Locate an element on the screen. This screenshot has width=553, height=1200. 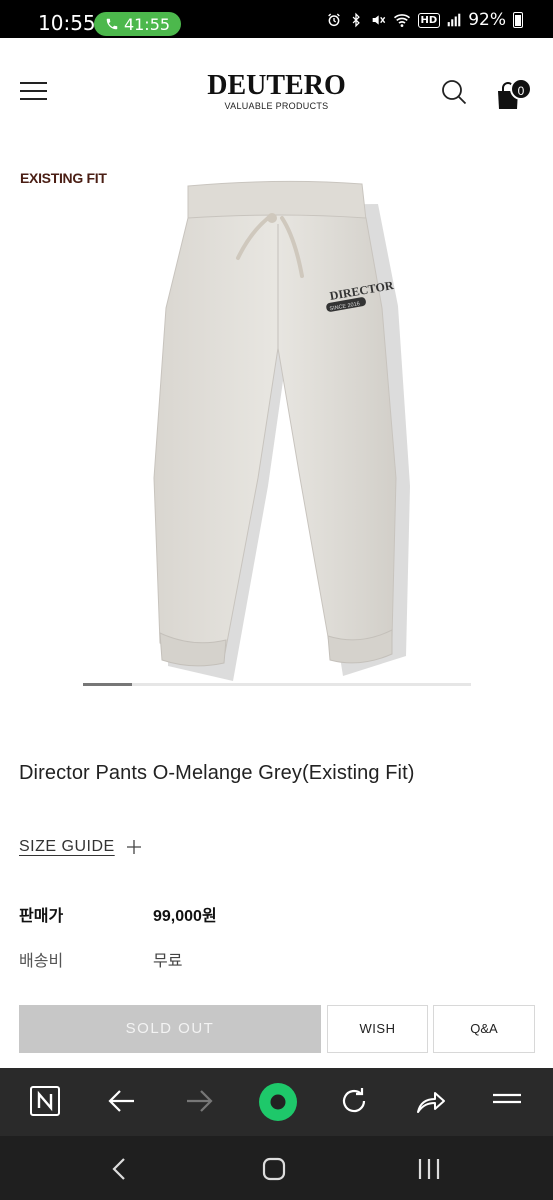
cart-button: 0 is located at coordinates (516, 93).